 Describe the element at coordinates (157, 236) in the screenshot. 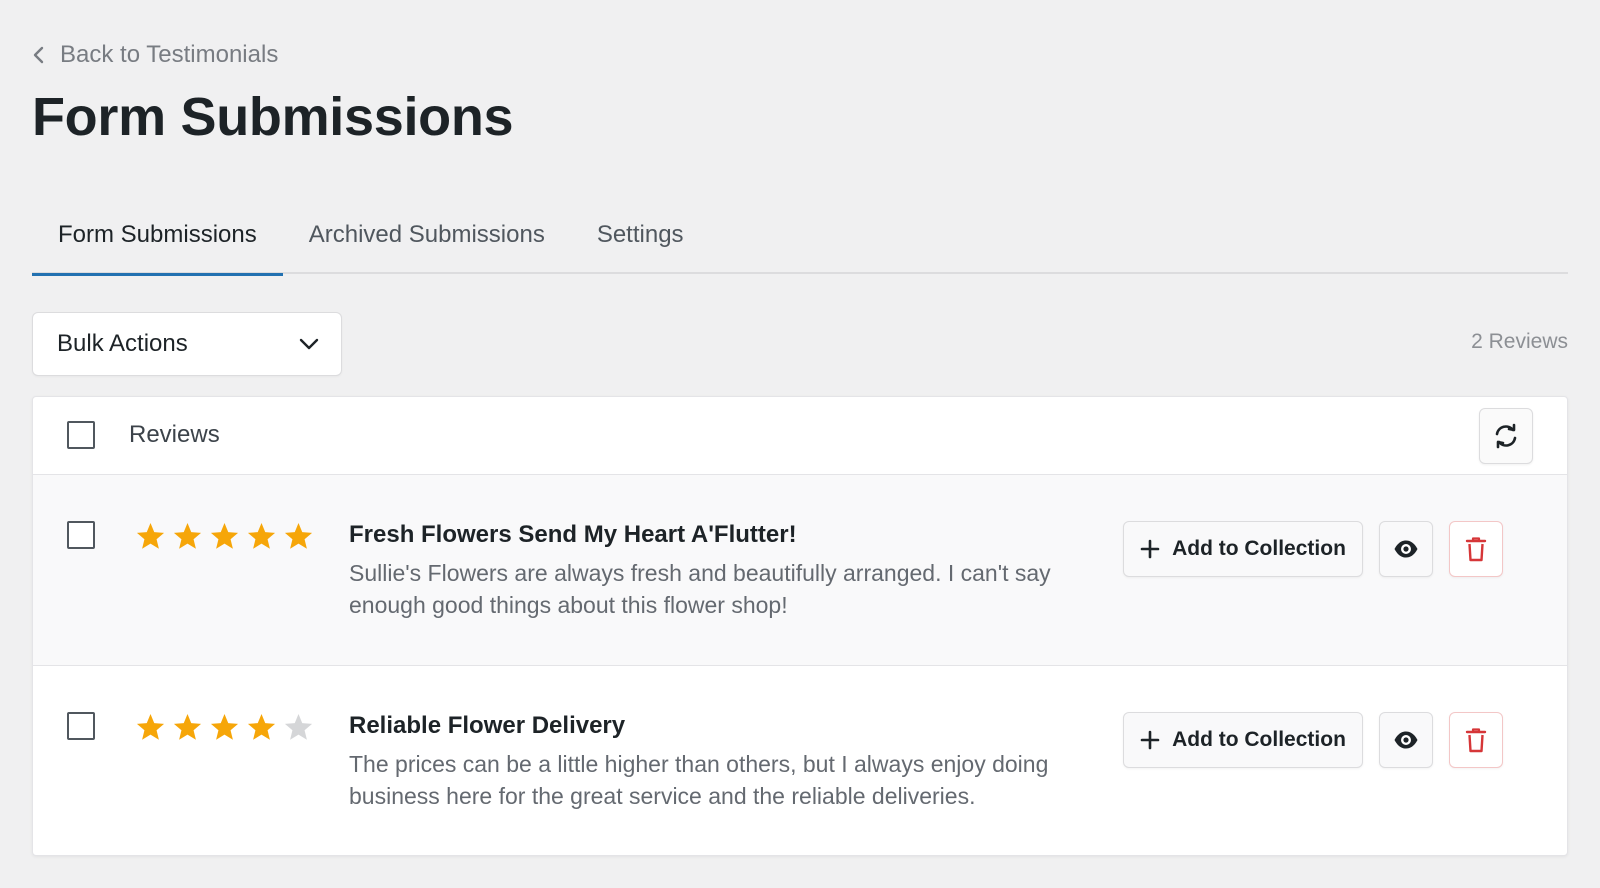

I see `tab-form-submissions: Form Submissions` at that location.